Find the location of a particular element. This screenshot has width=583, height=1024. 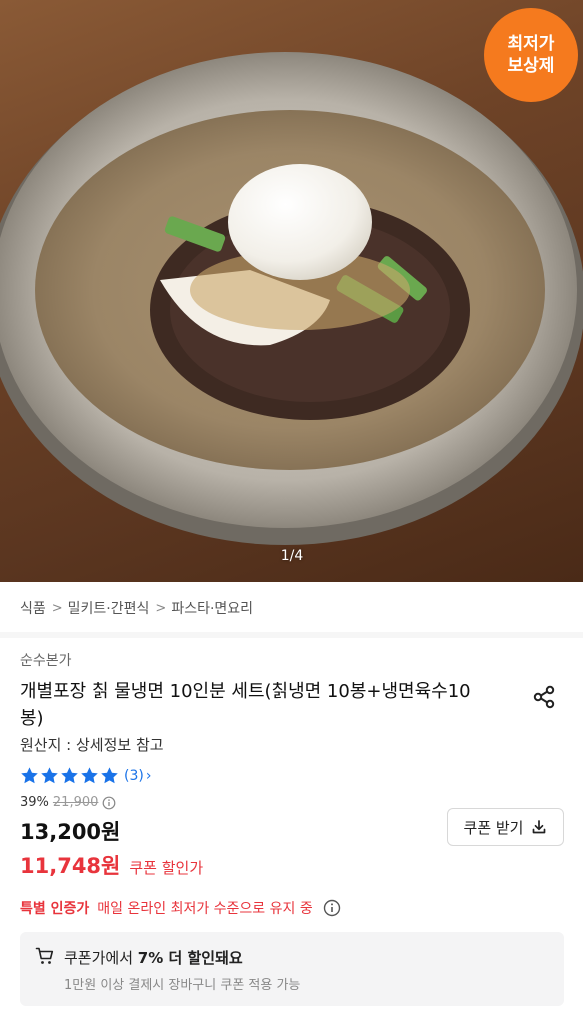

get-coupon-button: 쿠폰 받기 is located at coordinates (505, 827).